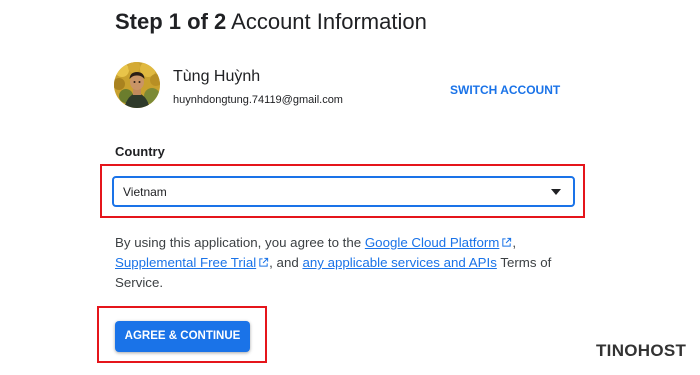  I want to click on country-label: Country, so click(140, 151).